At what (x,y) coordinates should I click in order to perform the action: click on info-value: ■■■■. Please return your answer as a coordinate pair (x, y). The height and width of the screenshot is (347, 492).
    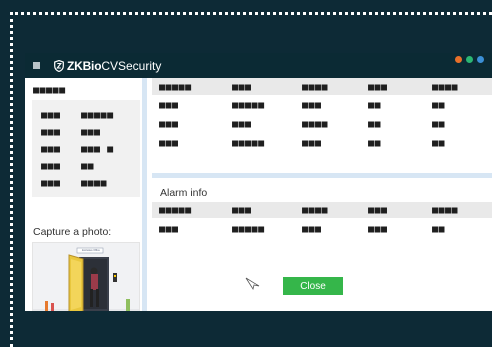
    Looking at the image, I should click on (94, 183).